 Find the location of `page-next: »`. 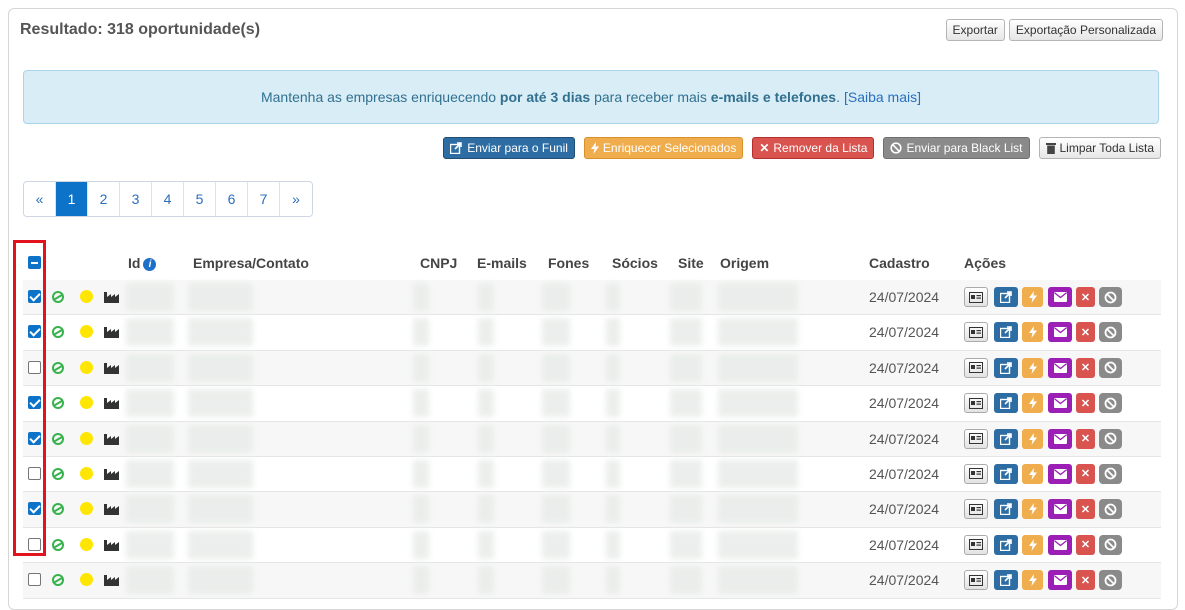

page-next: » is located at coordinates (296, 199).